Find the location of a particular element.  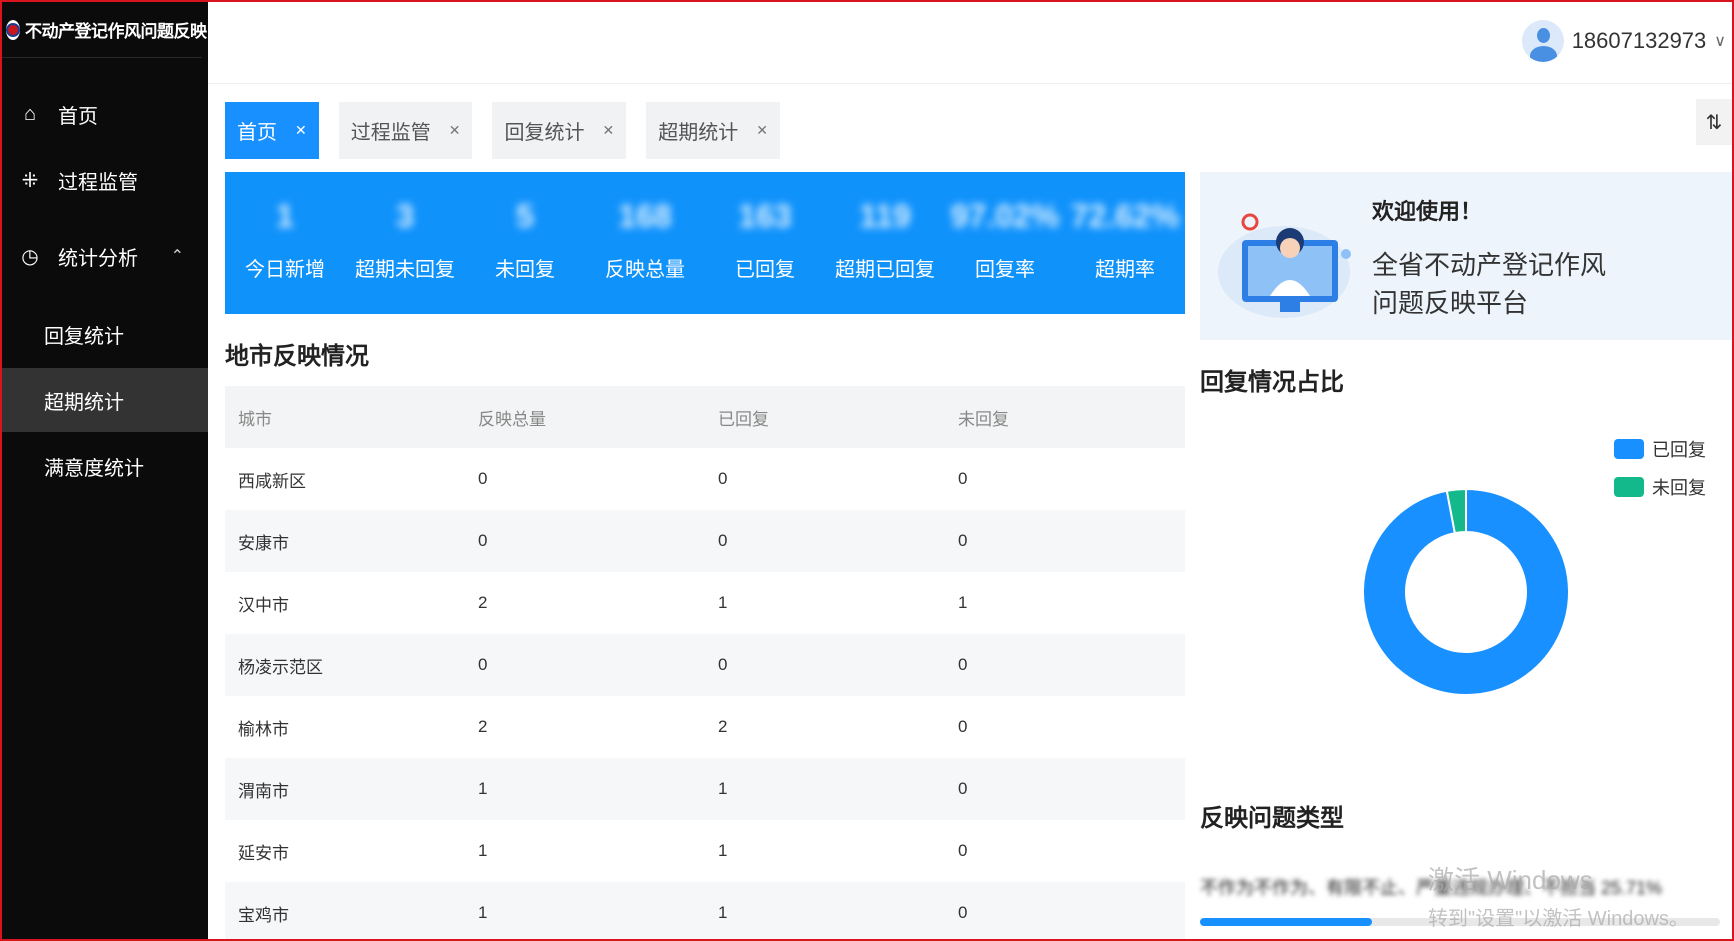

stat-reply-rate: 97.02% 回复率 is located at coordinates (1005, 243).